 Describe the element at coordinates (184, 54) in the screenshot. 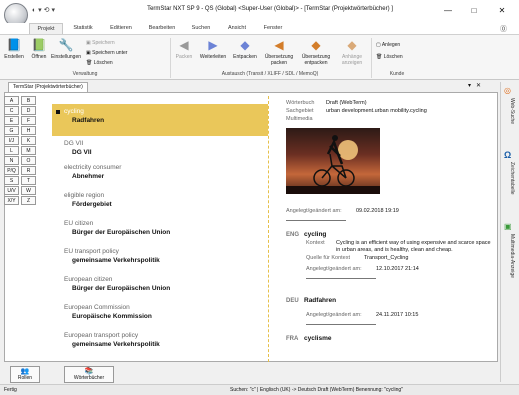

I see `packen-button: ◀ Packen` at that location.